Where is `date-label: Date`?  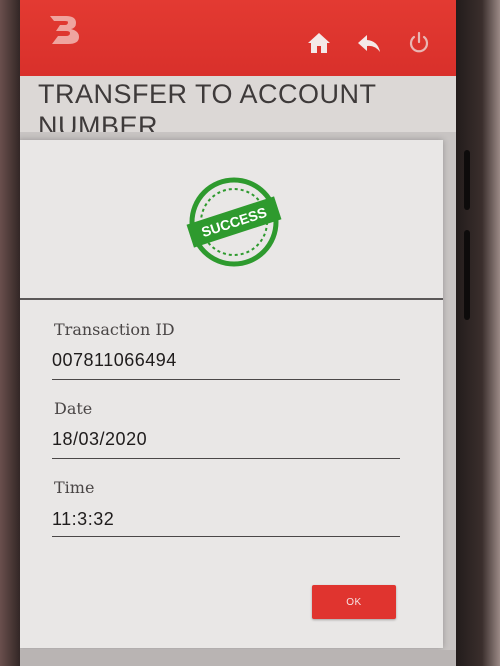 date-label: Date is located at coordinates (73, 408).